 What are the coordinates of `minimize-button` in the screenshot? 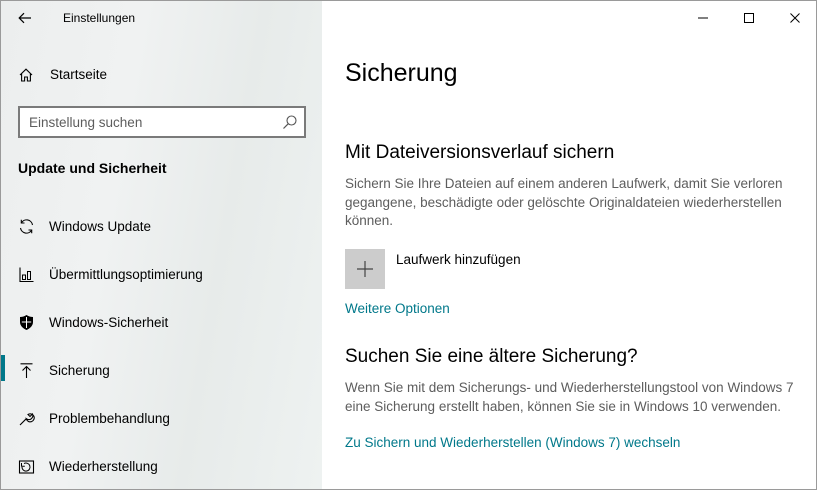 It's located at (703, 18).